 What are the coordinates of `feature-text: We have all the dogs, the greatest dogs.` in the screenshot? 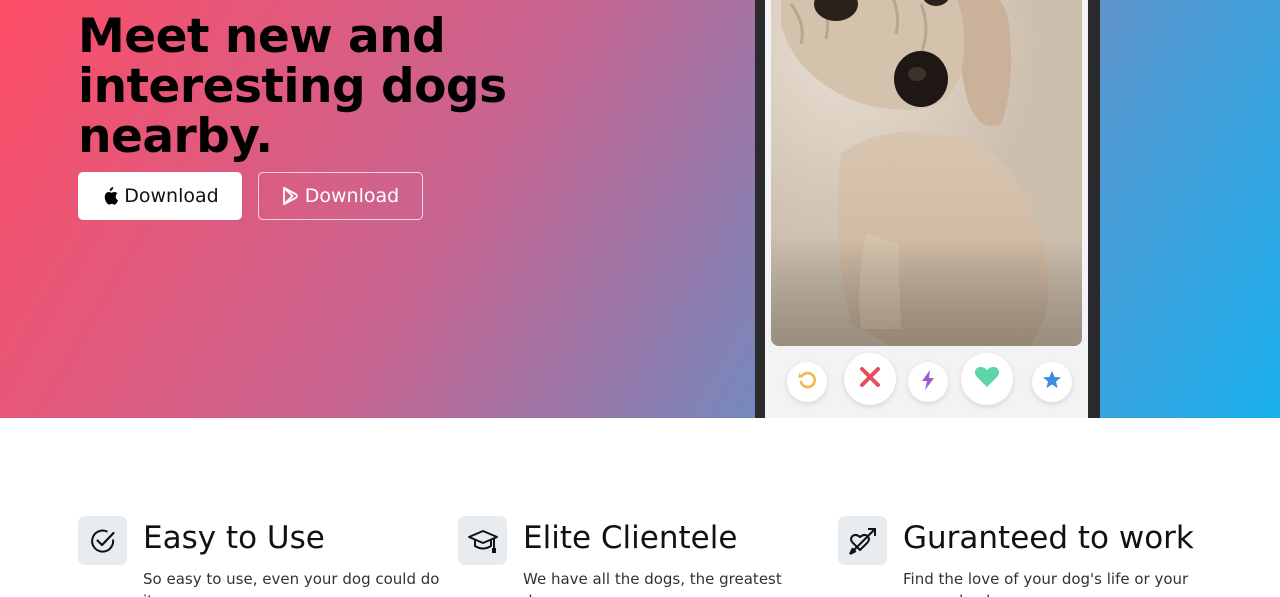 It's located at (652, 583).